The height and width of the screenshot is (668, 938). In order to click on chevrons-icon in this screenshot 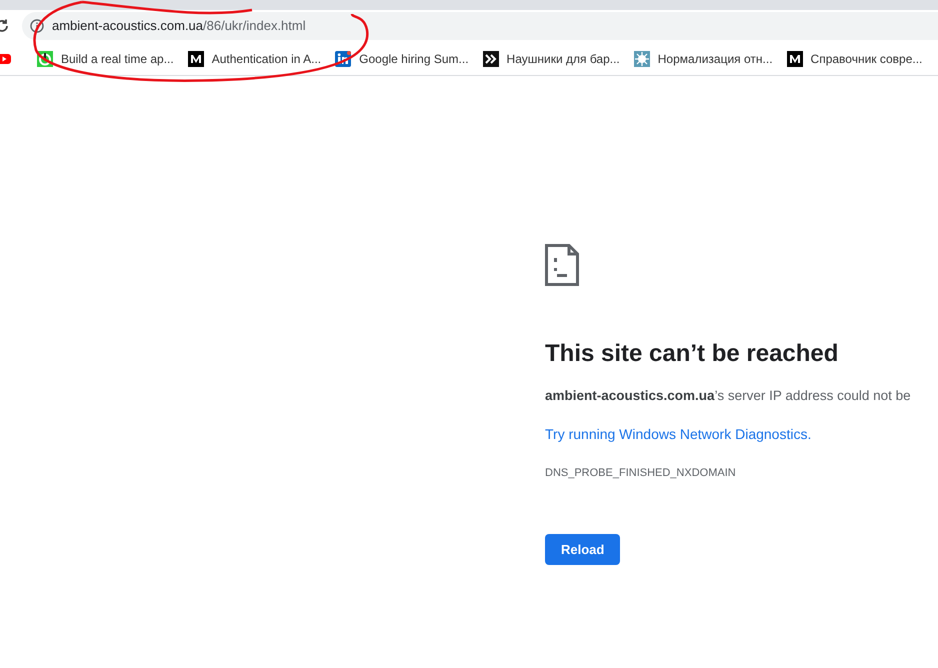, I will do `click(490, 58)`.